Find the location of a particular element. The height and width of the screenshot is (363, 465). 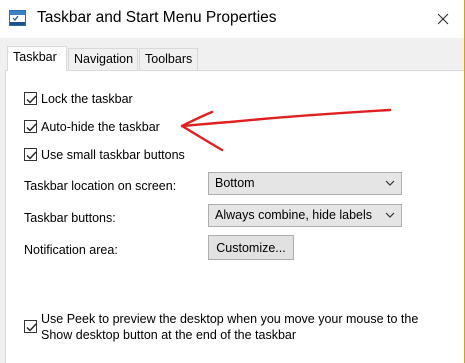

tab-taskbar: Taskbar is located at coordinates (37, 58).